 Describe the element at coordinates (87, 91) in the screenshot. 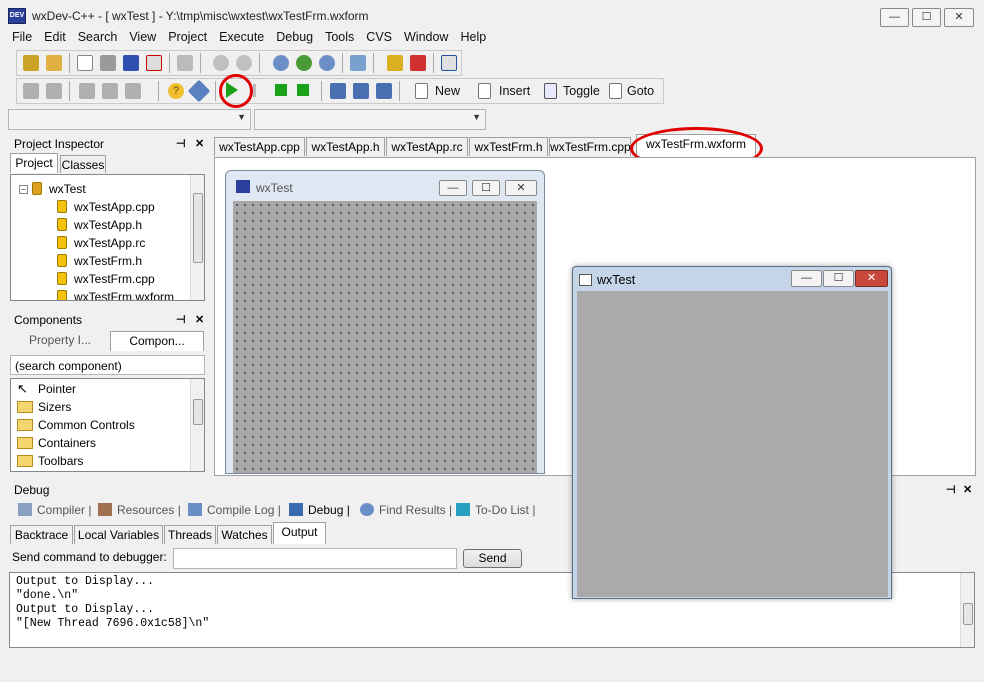

I see `rebuild-icon` at that location.